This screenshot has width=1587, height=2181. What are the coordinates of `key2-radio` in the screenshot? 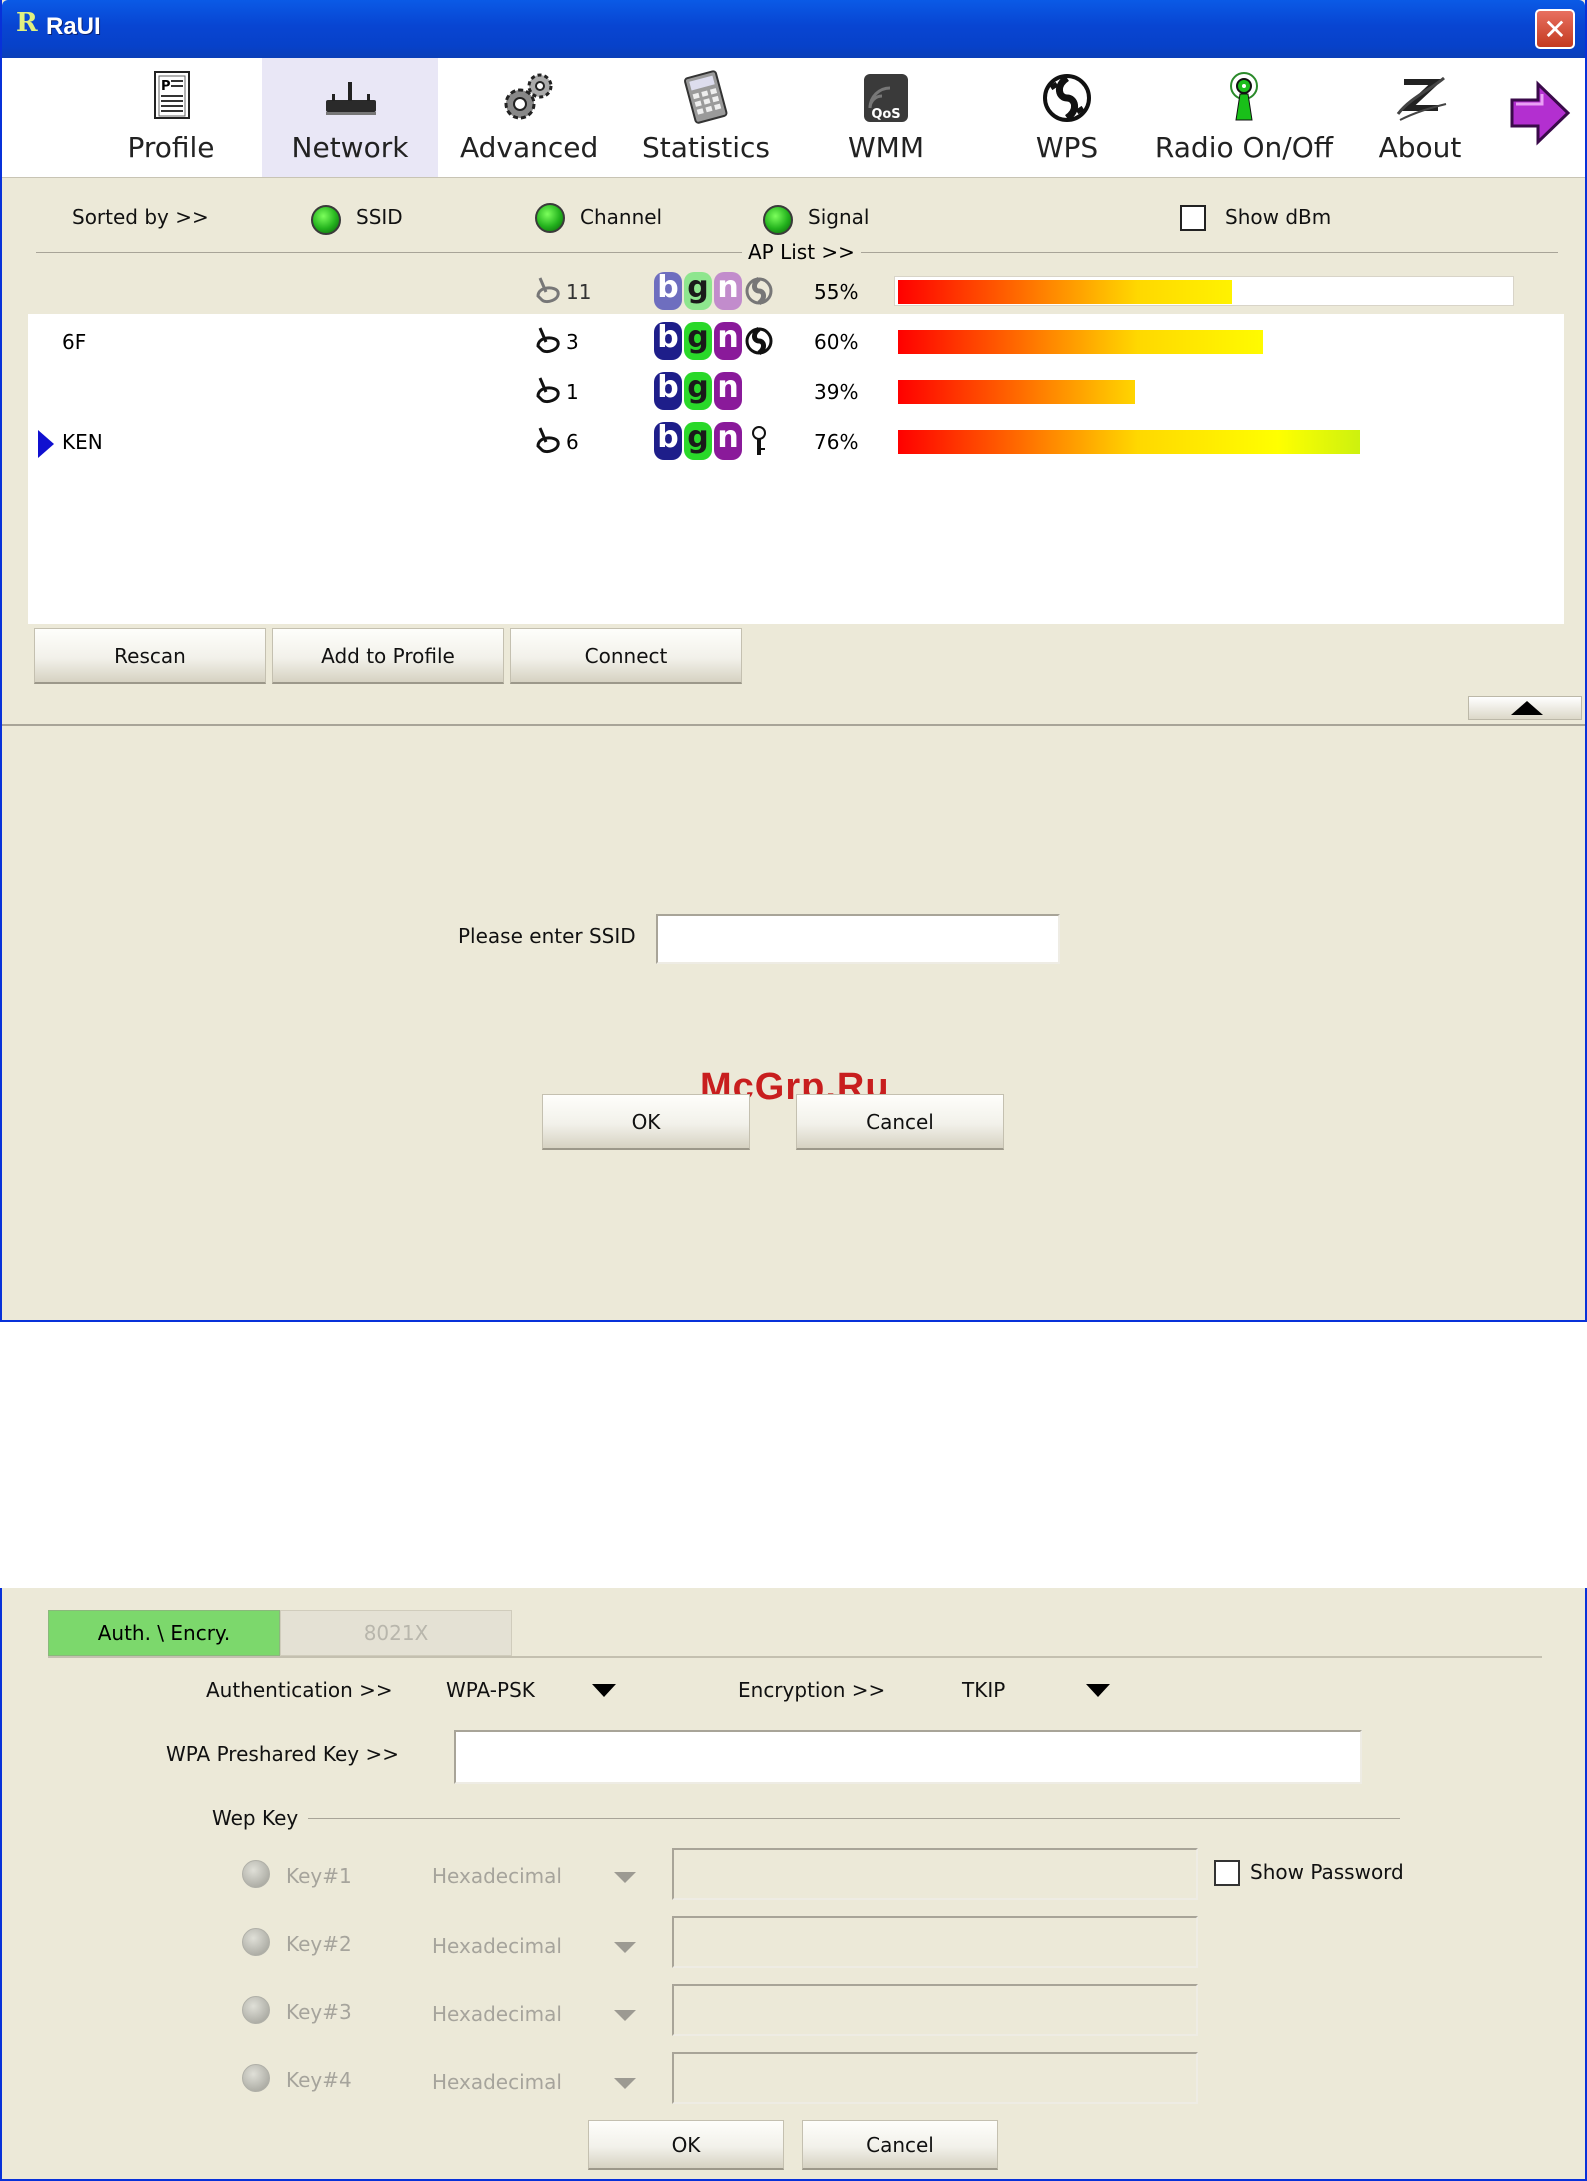 It's located at (256, 1942).